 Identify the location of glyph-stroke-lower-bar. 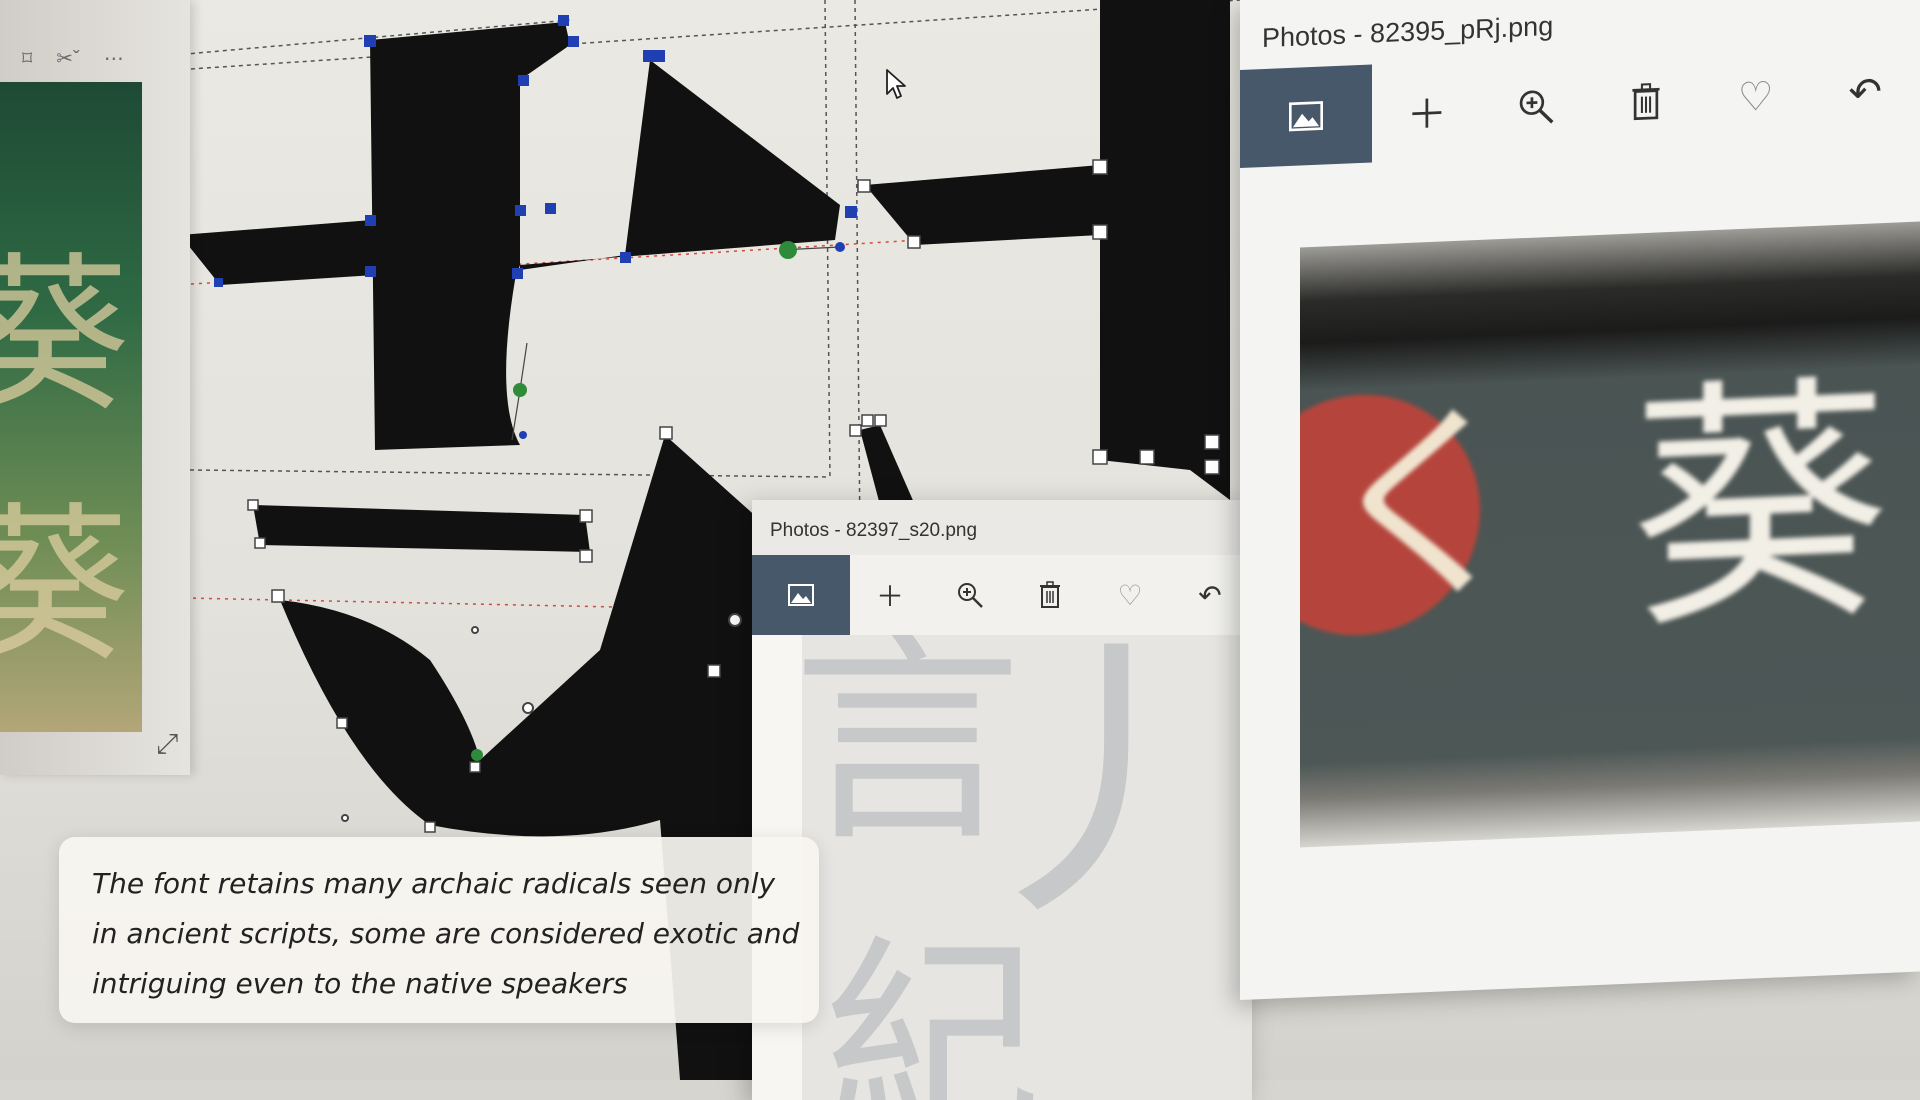
(421, 528).